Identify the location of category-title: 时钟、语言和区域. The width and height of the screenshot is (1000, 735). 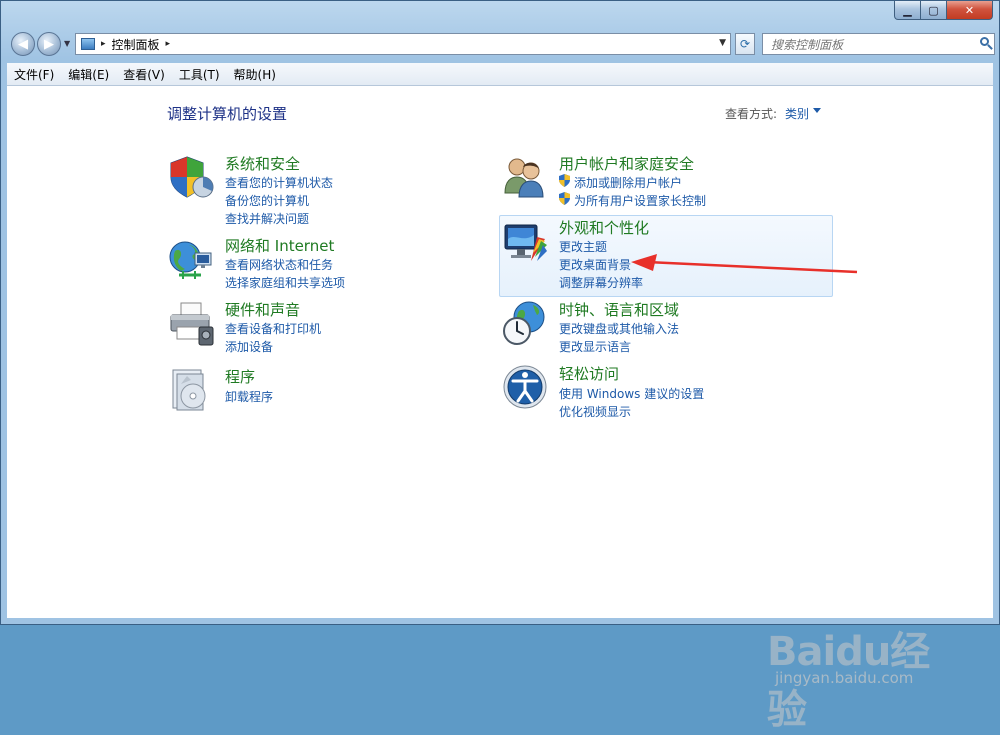
(619, 309).